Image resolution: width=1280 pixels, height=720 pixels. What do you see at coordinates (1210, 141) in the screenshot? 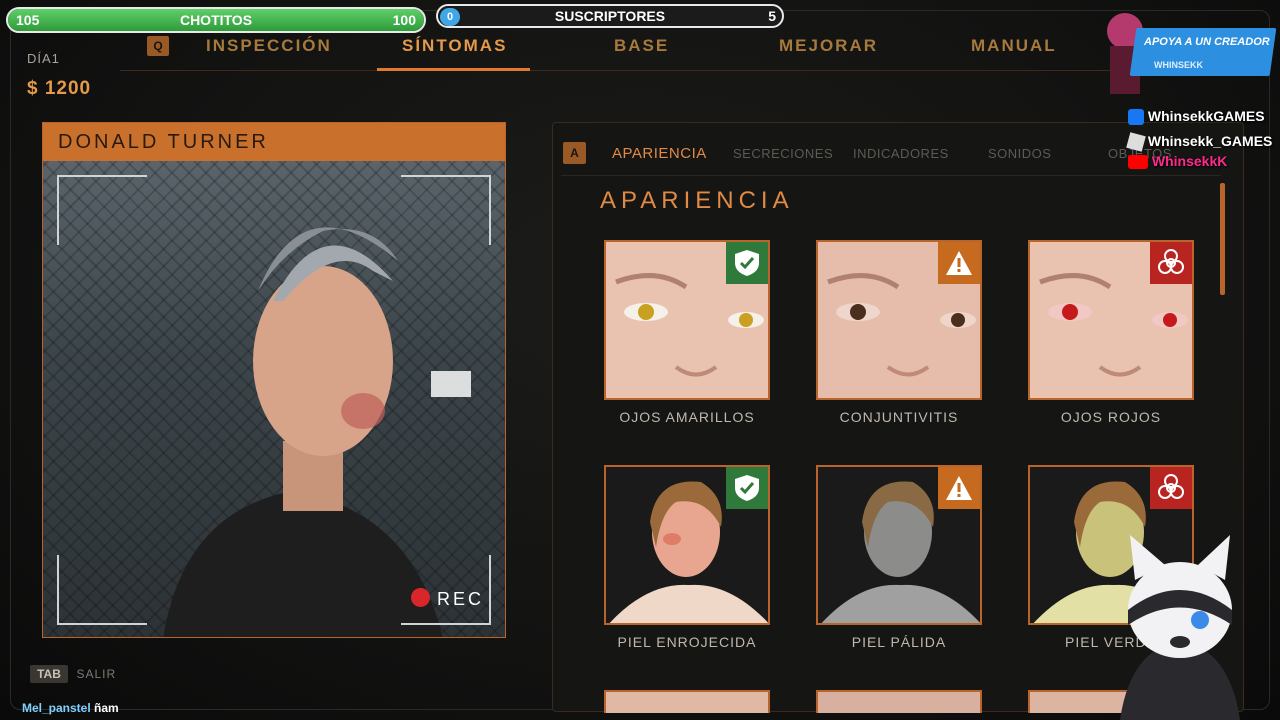
I see `roblox-label: Whinsekk_GAMES` at bounding box center [1210, 141].